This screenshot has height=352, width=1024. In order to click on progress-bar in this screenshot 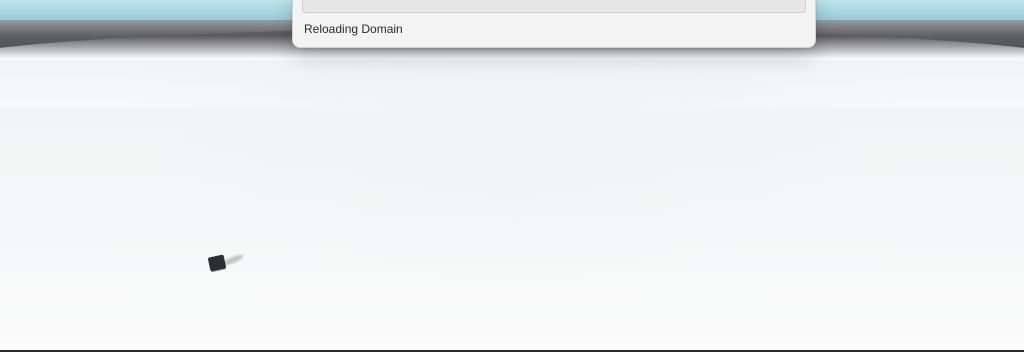, I will do `click(554, 6)`.